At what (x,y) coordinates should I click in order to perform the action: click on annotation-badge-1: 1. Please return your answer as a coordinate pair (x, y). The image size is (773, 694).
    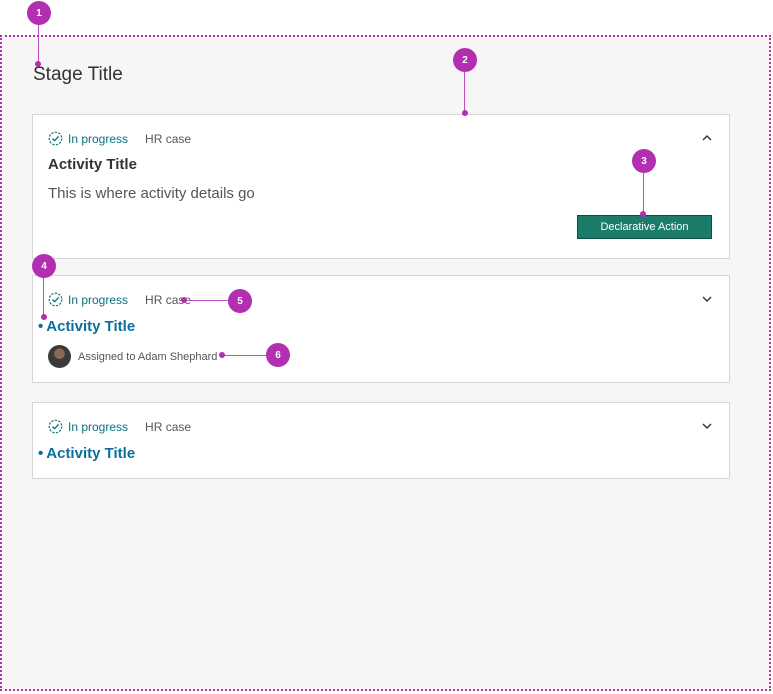
    Looking at the image, I should click on (39, 13).